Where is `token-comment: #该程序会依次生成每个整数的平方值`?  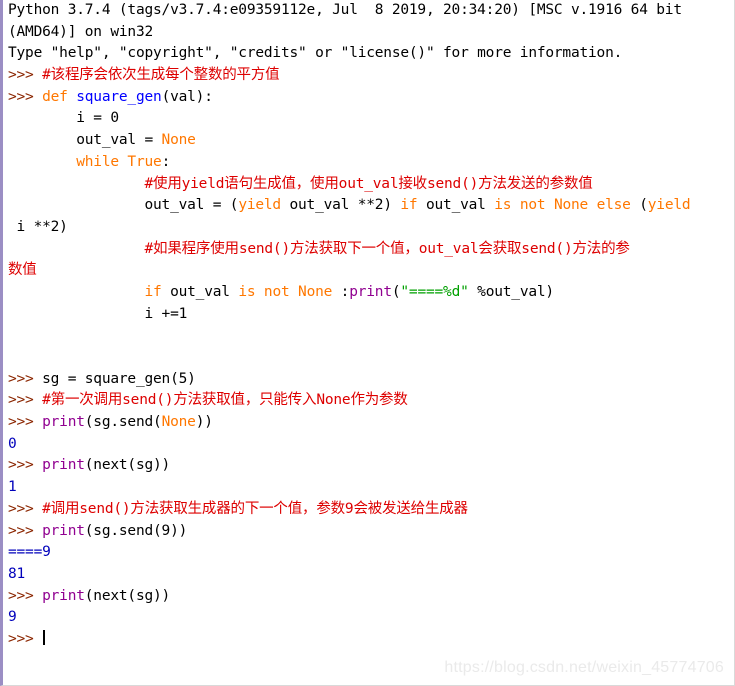 token-comment: #该程序会依次生成每个整数的平方值 is located at coordinates (161, 75).